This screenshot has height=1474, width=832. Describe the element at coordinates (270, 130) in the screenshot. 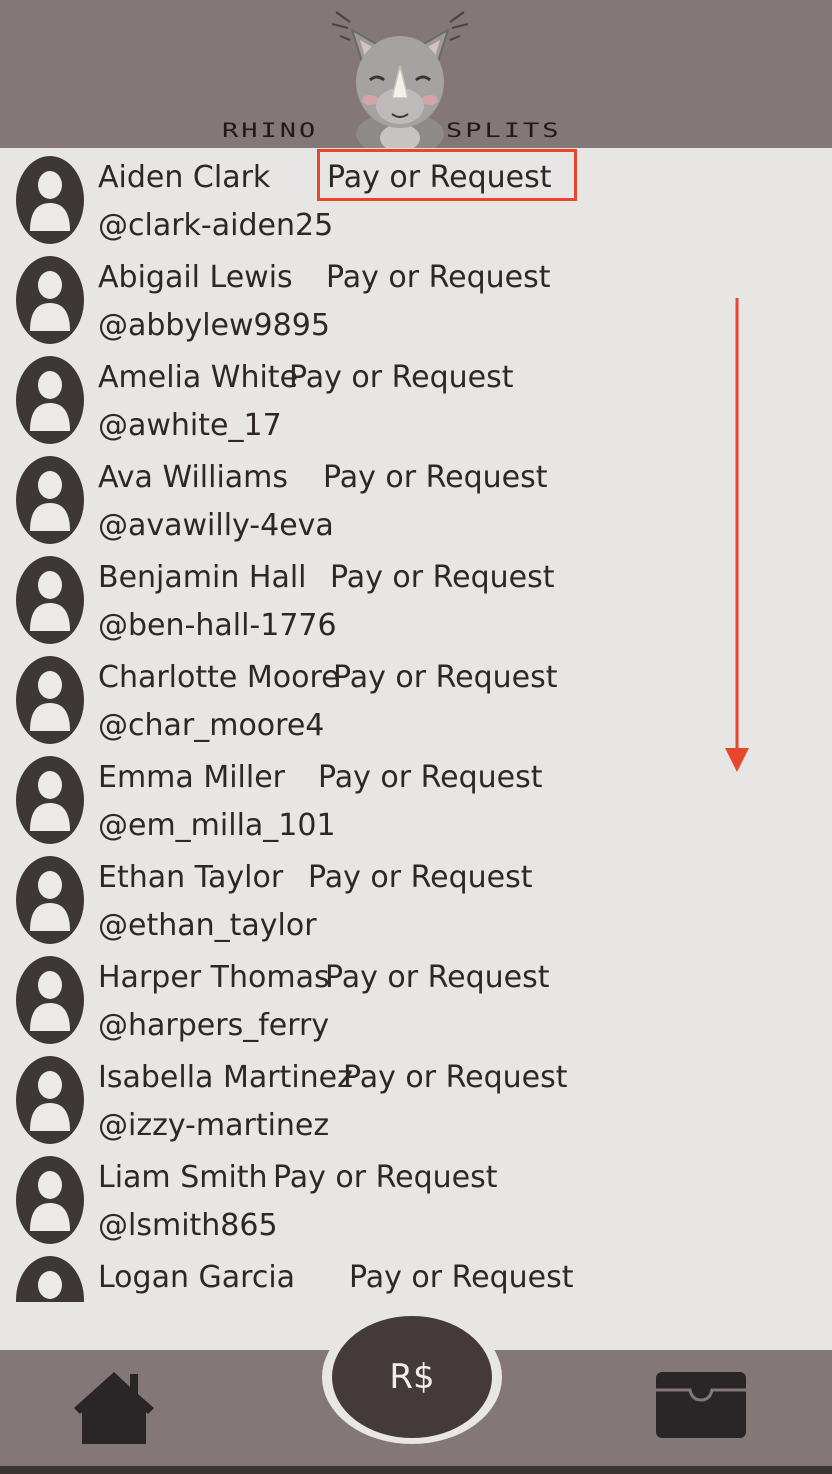

I see `logo-text-left: RHINO` at that location.